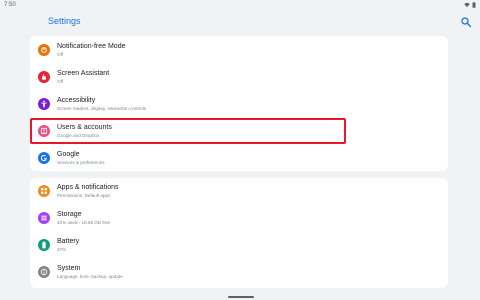 This screenshot has height=300, width=480. What do you see at coordinates (81, 162) in the screenshot?
I see `item-subtitle: Services & preferences` at bounding box center [81, 162].